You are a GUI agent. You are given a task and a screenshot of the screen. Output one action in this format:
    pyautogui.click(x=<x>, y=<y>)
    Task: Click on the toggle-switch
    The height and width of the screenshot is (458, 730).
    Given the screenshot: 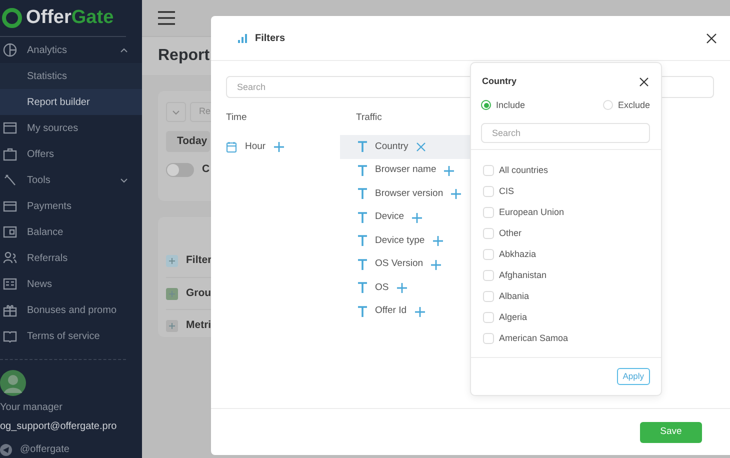 What is the action you would take?
    pyautogui.click(x=180, y=169)
    